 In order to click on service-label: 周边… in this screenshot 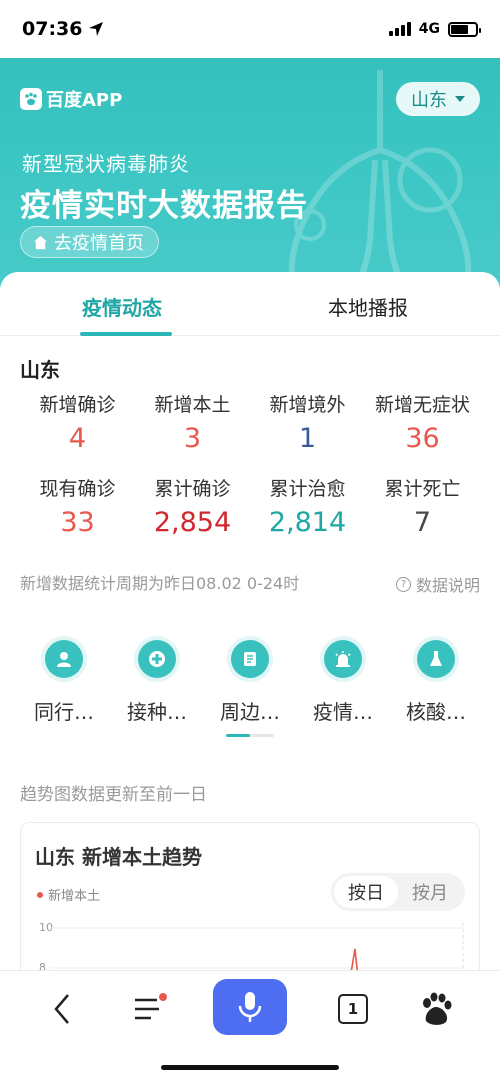, I will do `click(250, 712)`.